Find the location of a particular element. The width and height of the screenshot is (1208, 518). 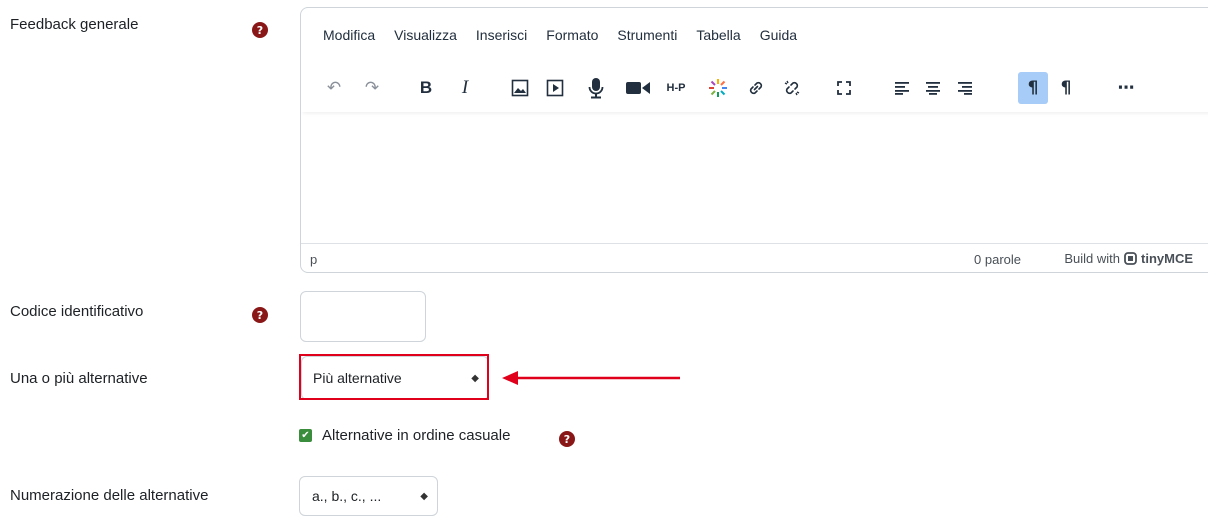

numbering-select: a., b., c., ... ◆ is located at coordinates (368, 496).